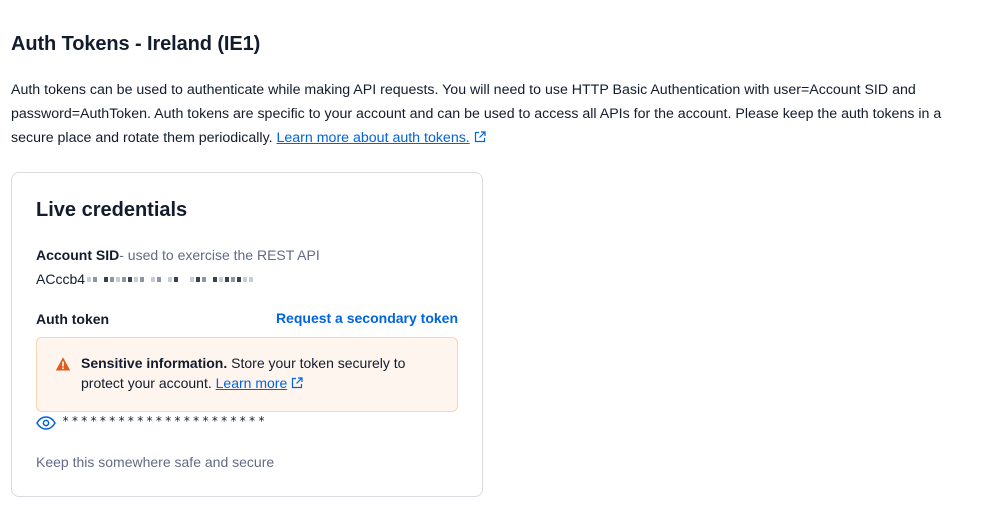  Describe the element at coordinates (78, 255) in the screenshot. I see `account-sid-label: Account SID` at that location.